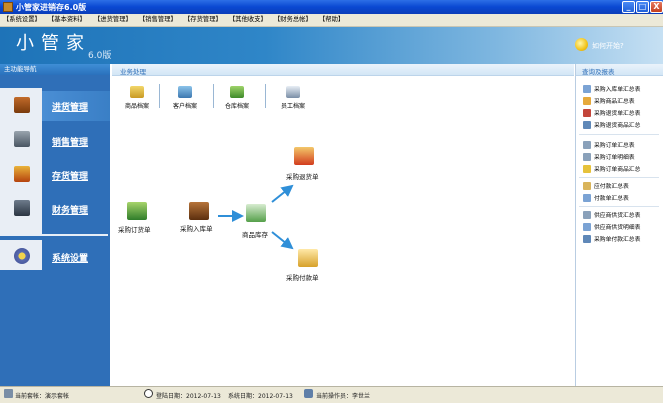 The height and width of the screenshot is (403, 663). What do you see at coordinates (293, 92) in the screenshot?
I see `employee-file-icon` at bounding box center [293, 92].